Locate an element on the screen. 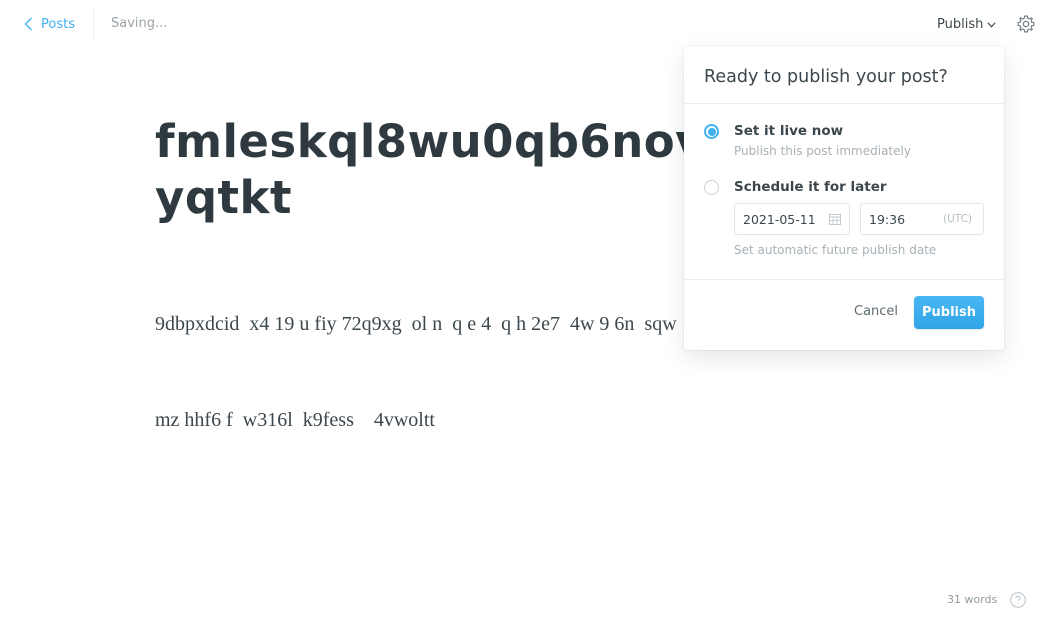 The image size is (1050, 632). publish-button: Publish is located at coordinates (949, 312).